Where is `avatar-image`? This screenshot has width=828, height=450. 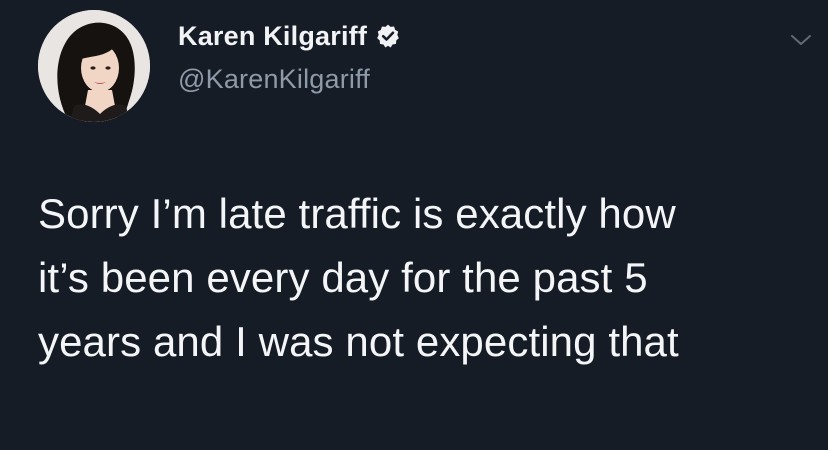 avatar-image is located at coordinates (94, 66).